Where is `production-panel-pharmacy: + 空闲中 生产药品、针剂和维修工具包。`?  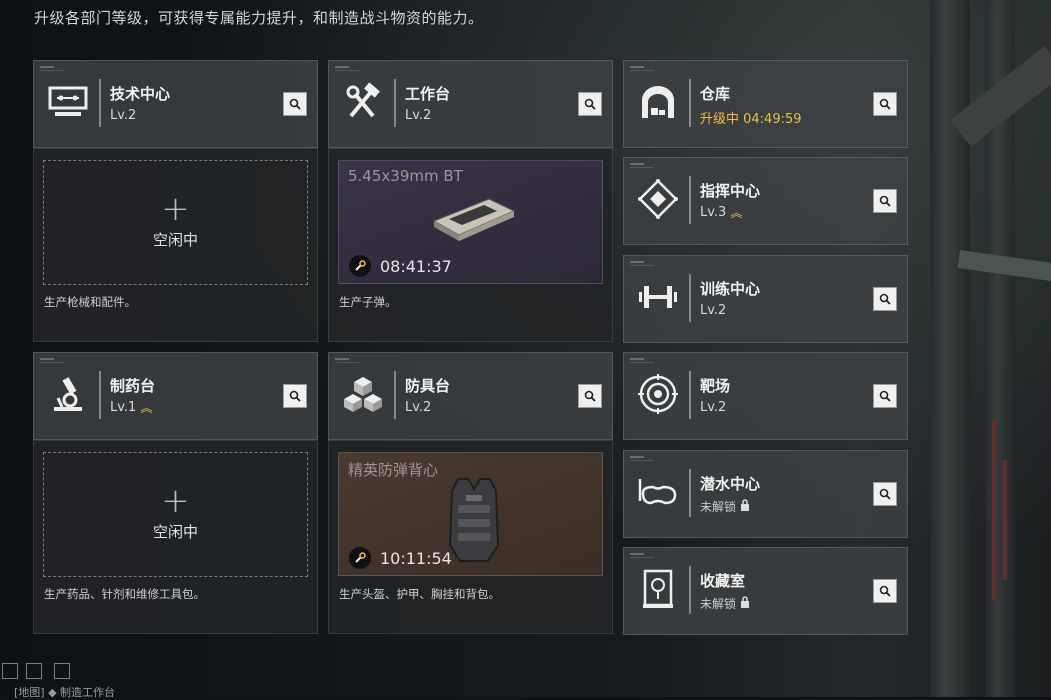
production-panel-pharmacy: + 空闲中 生产药品、针剂和维修工具包。 is located at coordinates (175, 537).